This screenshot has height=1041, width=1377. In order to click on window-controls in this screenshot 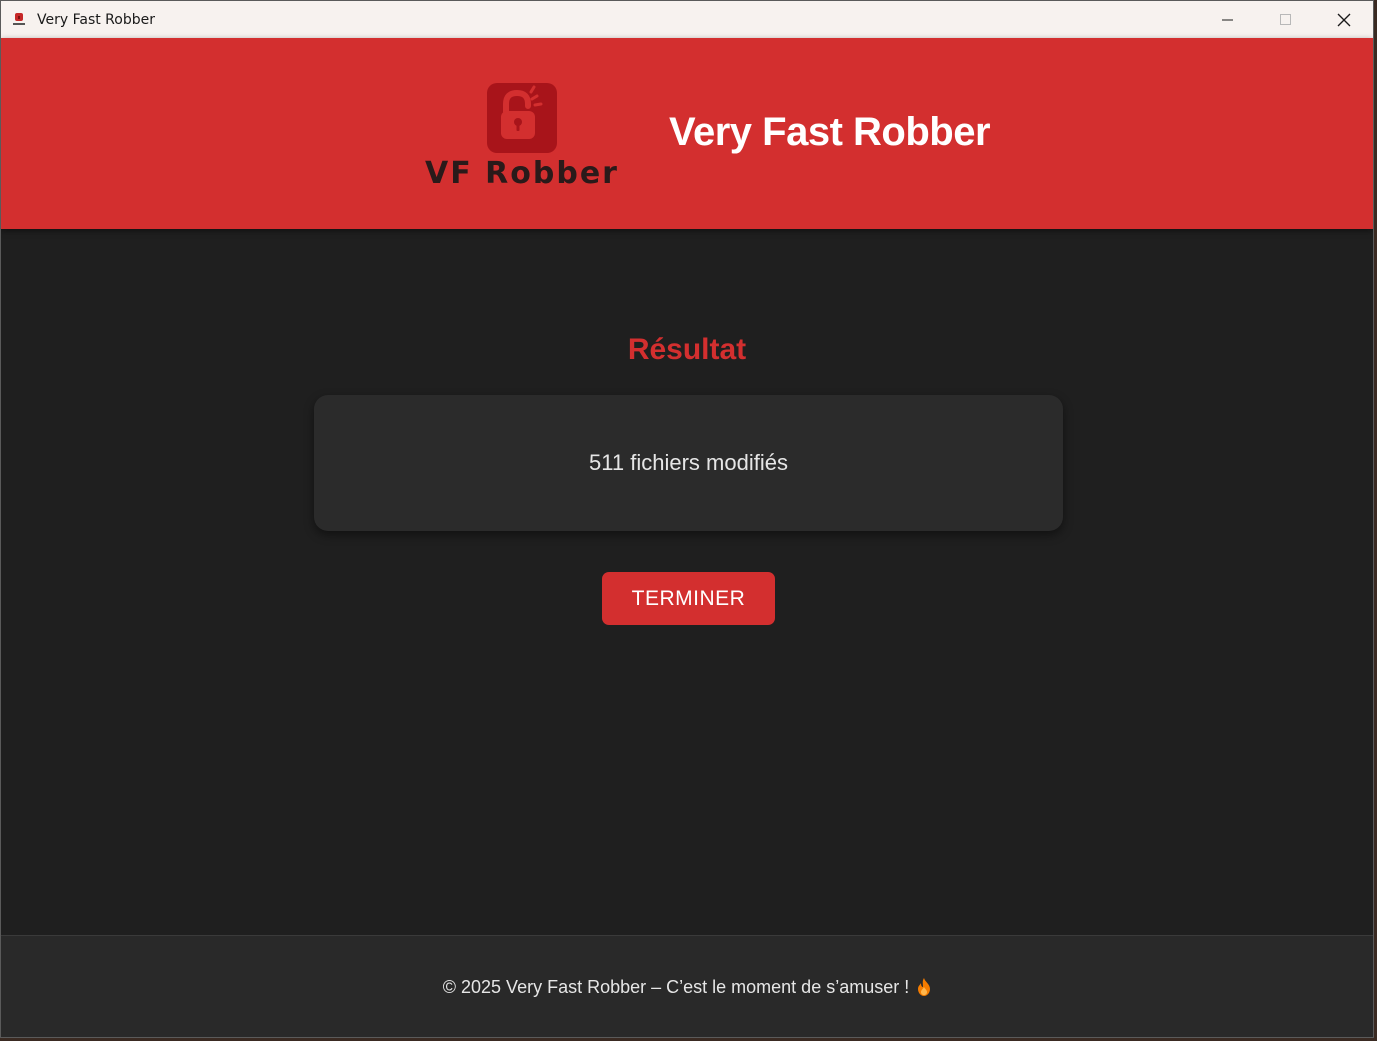, I will do `click(1286, 19)`.